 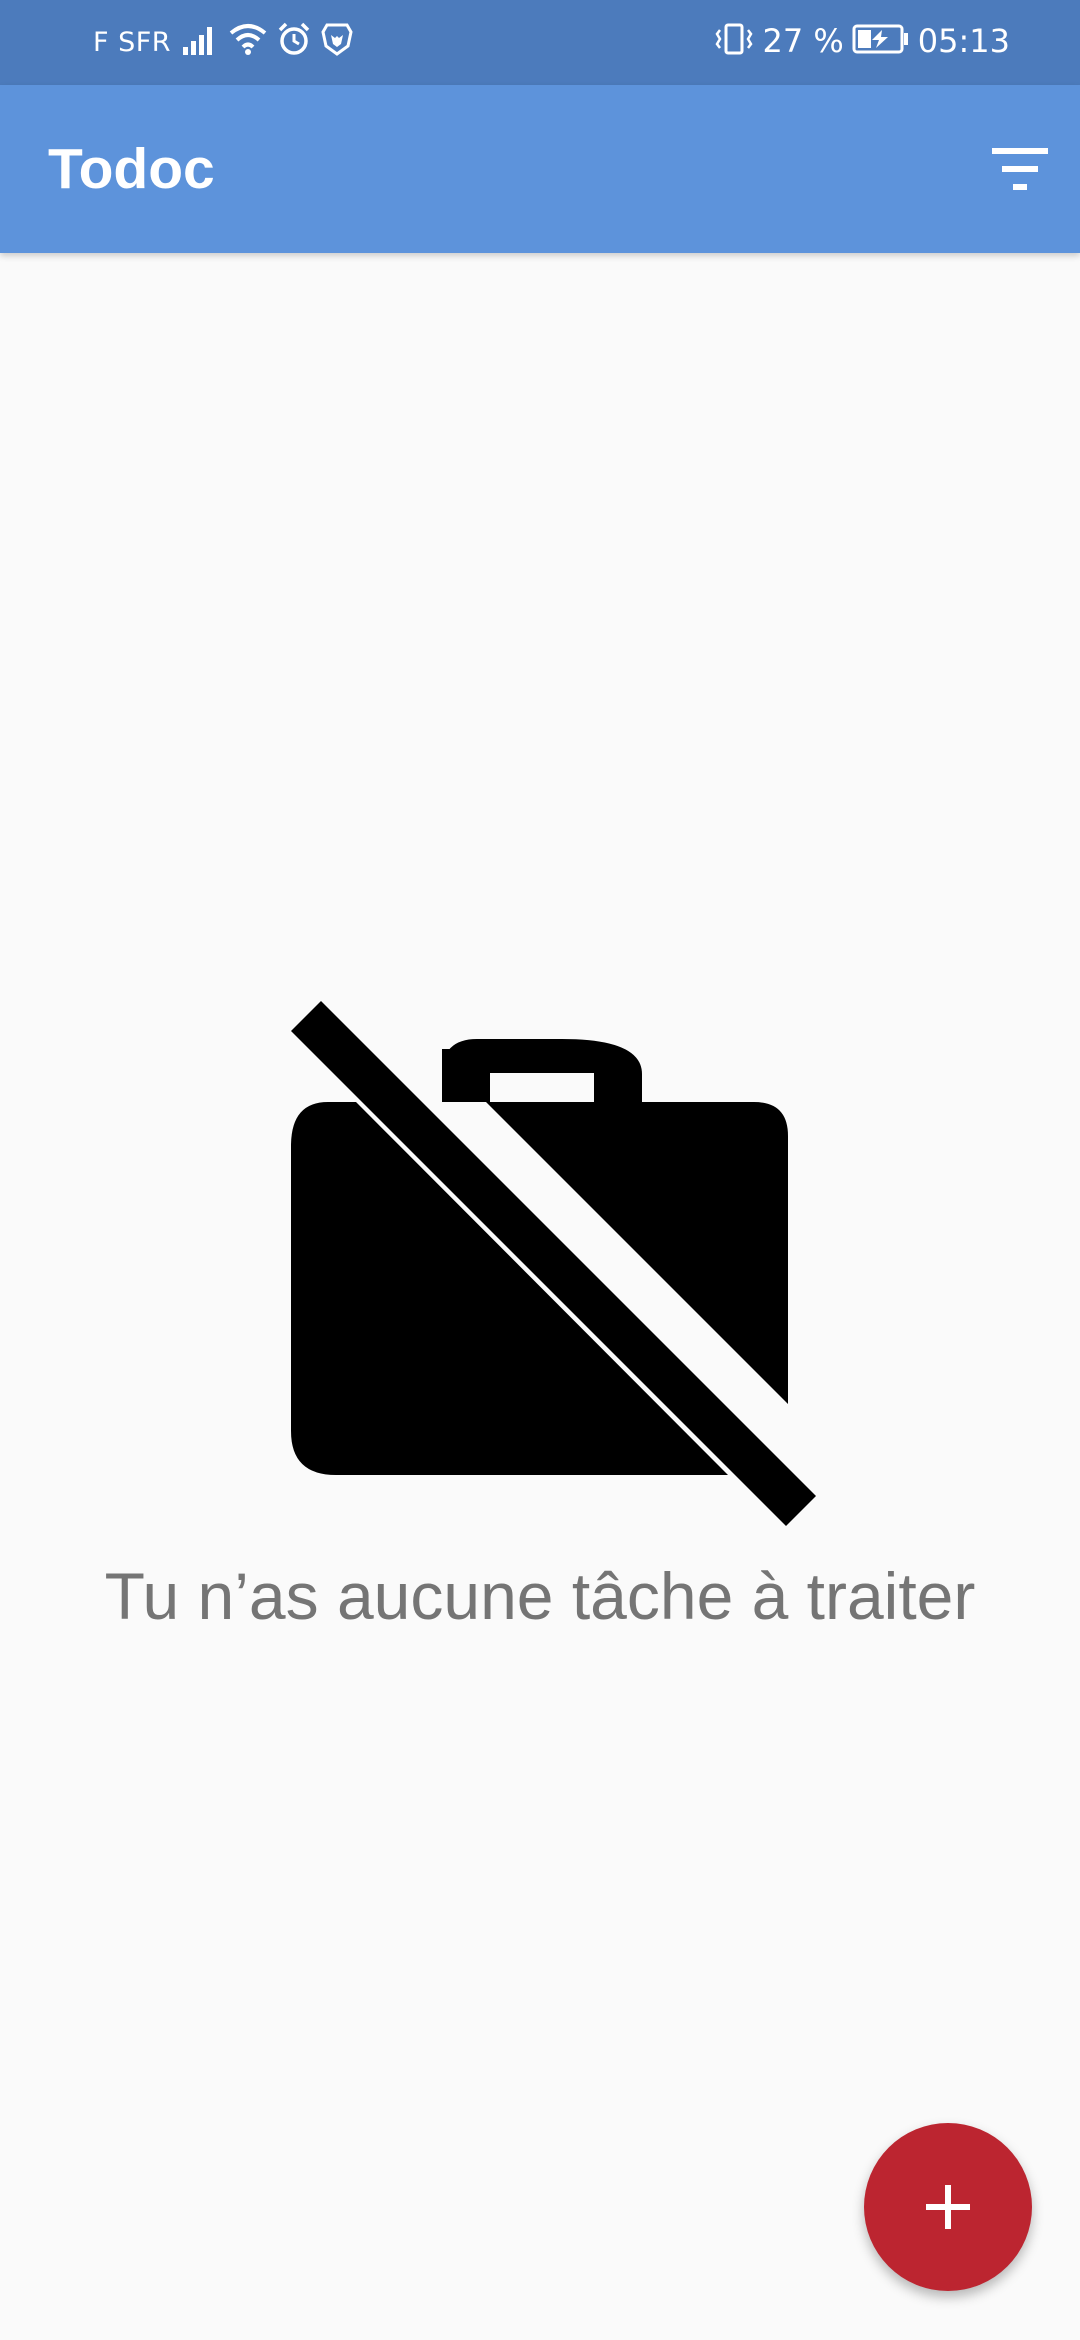 What do you see at coordinates (132, 42) in the screenshot?
I see `carrier-label: F SFR` at bounding box center [132, 42].